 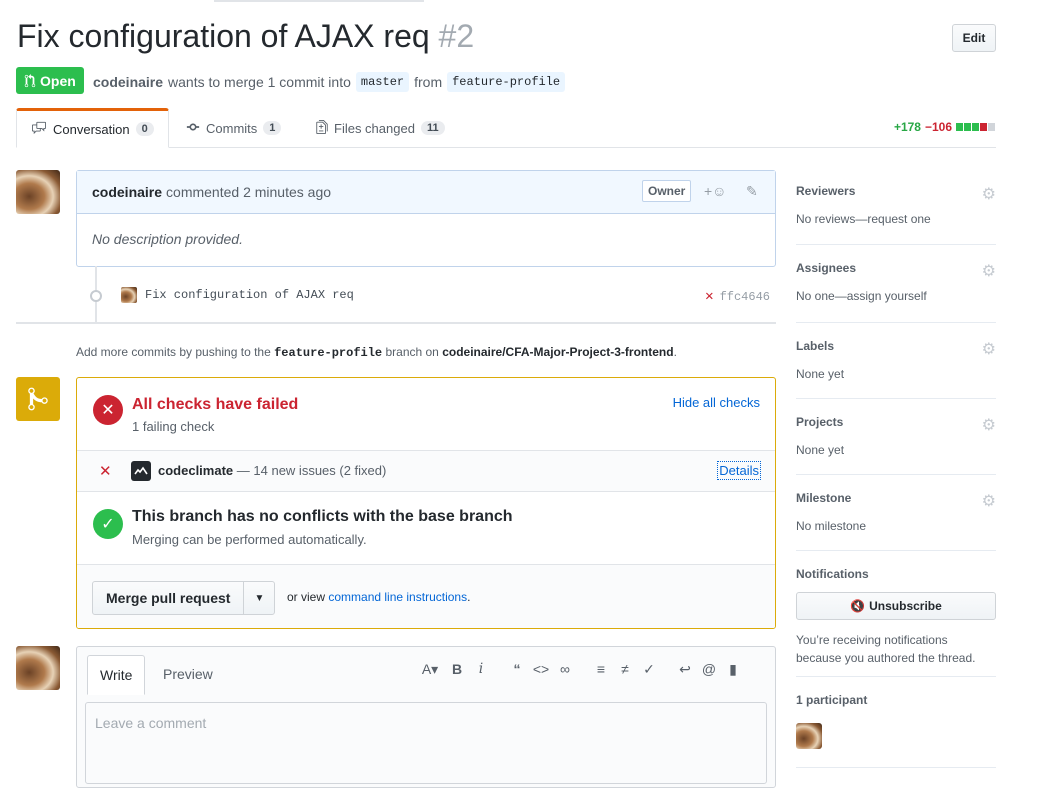 I want to click on check-desc: — 14 new issues (2 fixed), so click(x=311, y=470).